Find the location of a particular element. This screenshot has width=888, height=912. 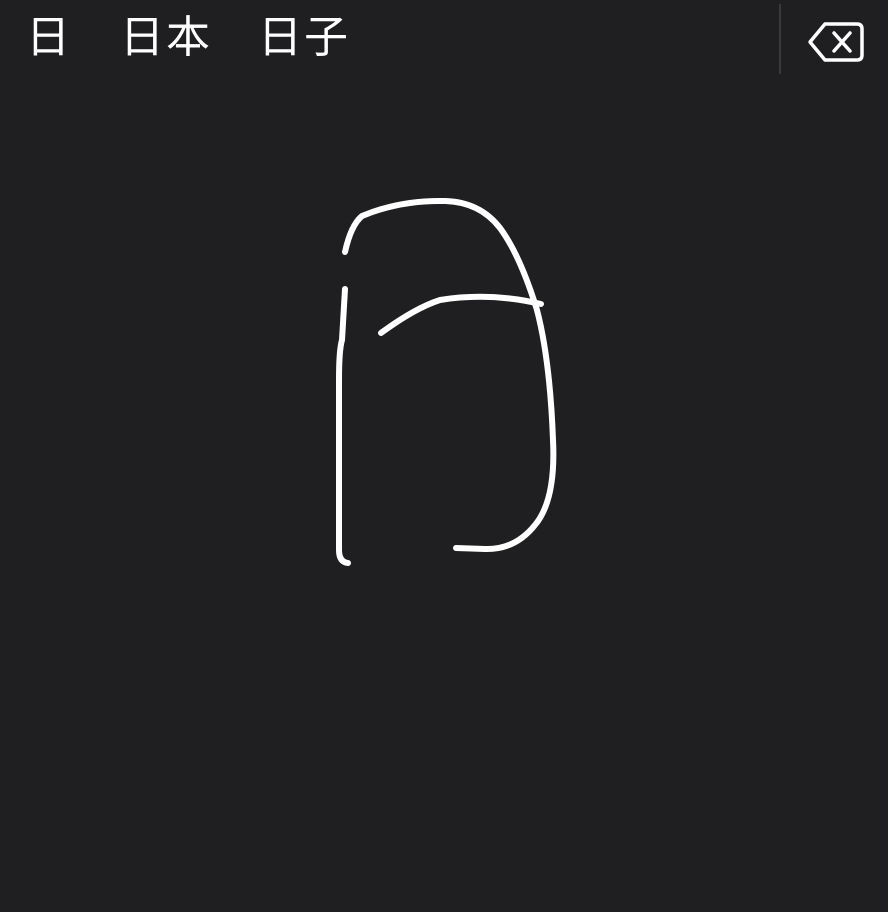

delete-button is located at coordinates (836, 42).